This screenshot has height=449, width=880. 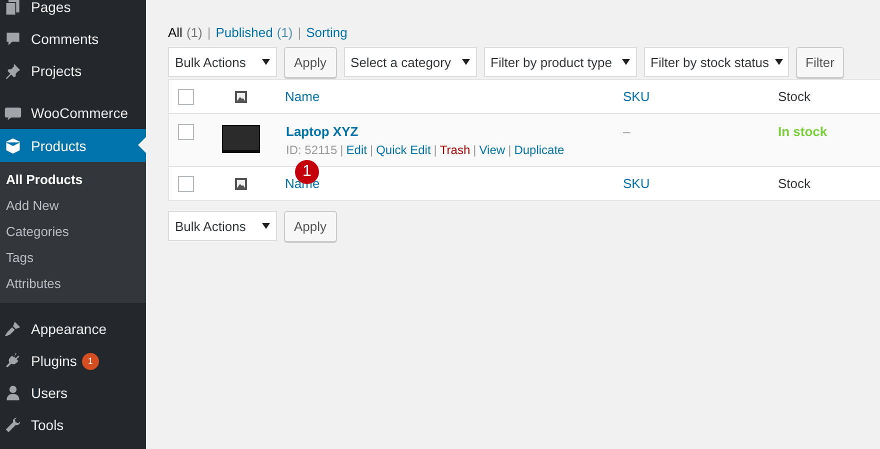 I want to click on menu-item: Plugins 1, so click(x=73, y=361).